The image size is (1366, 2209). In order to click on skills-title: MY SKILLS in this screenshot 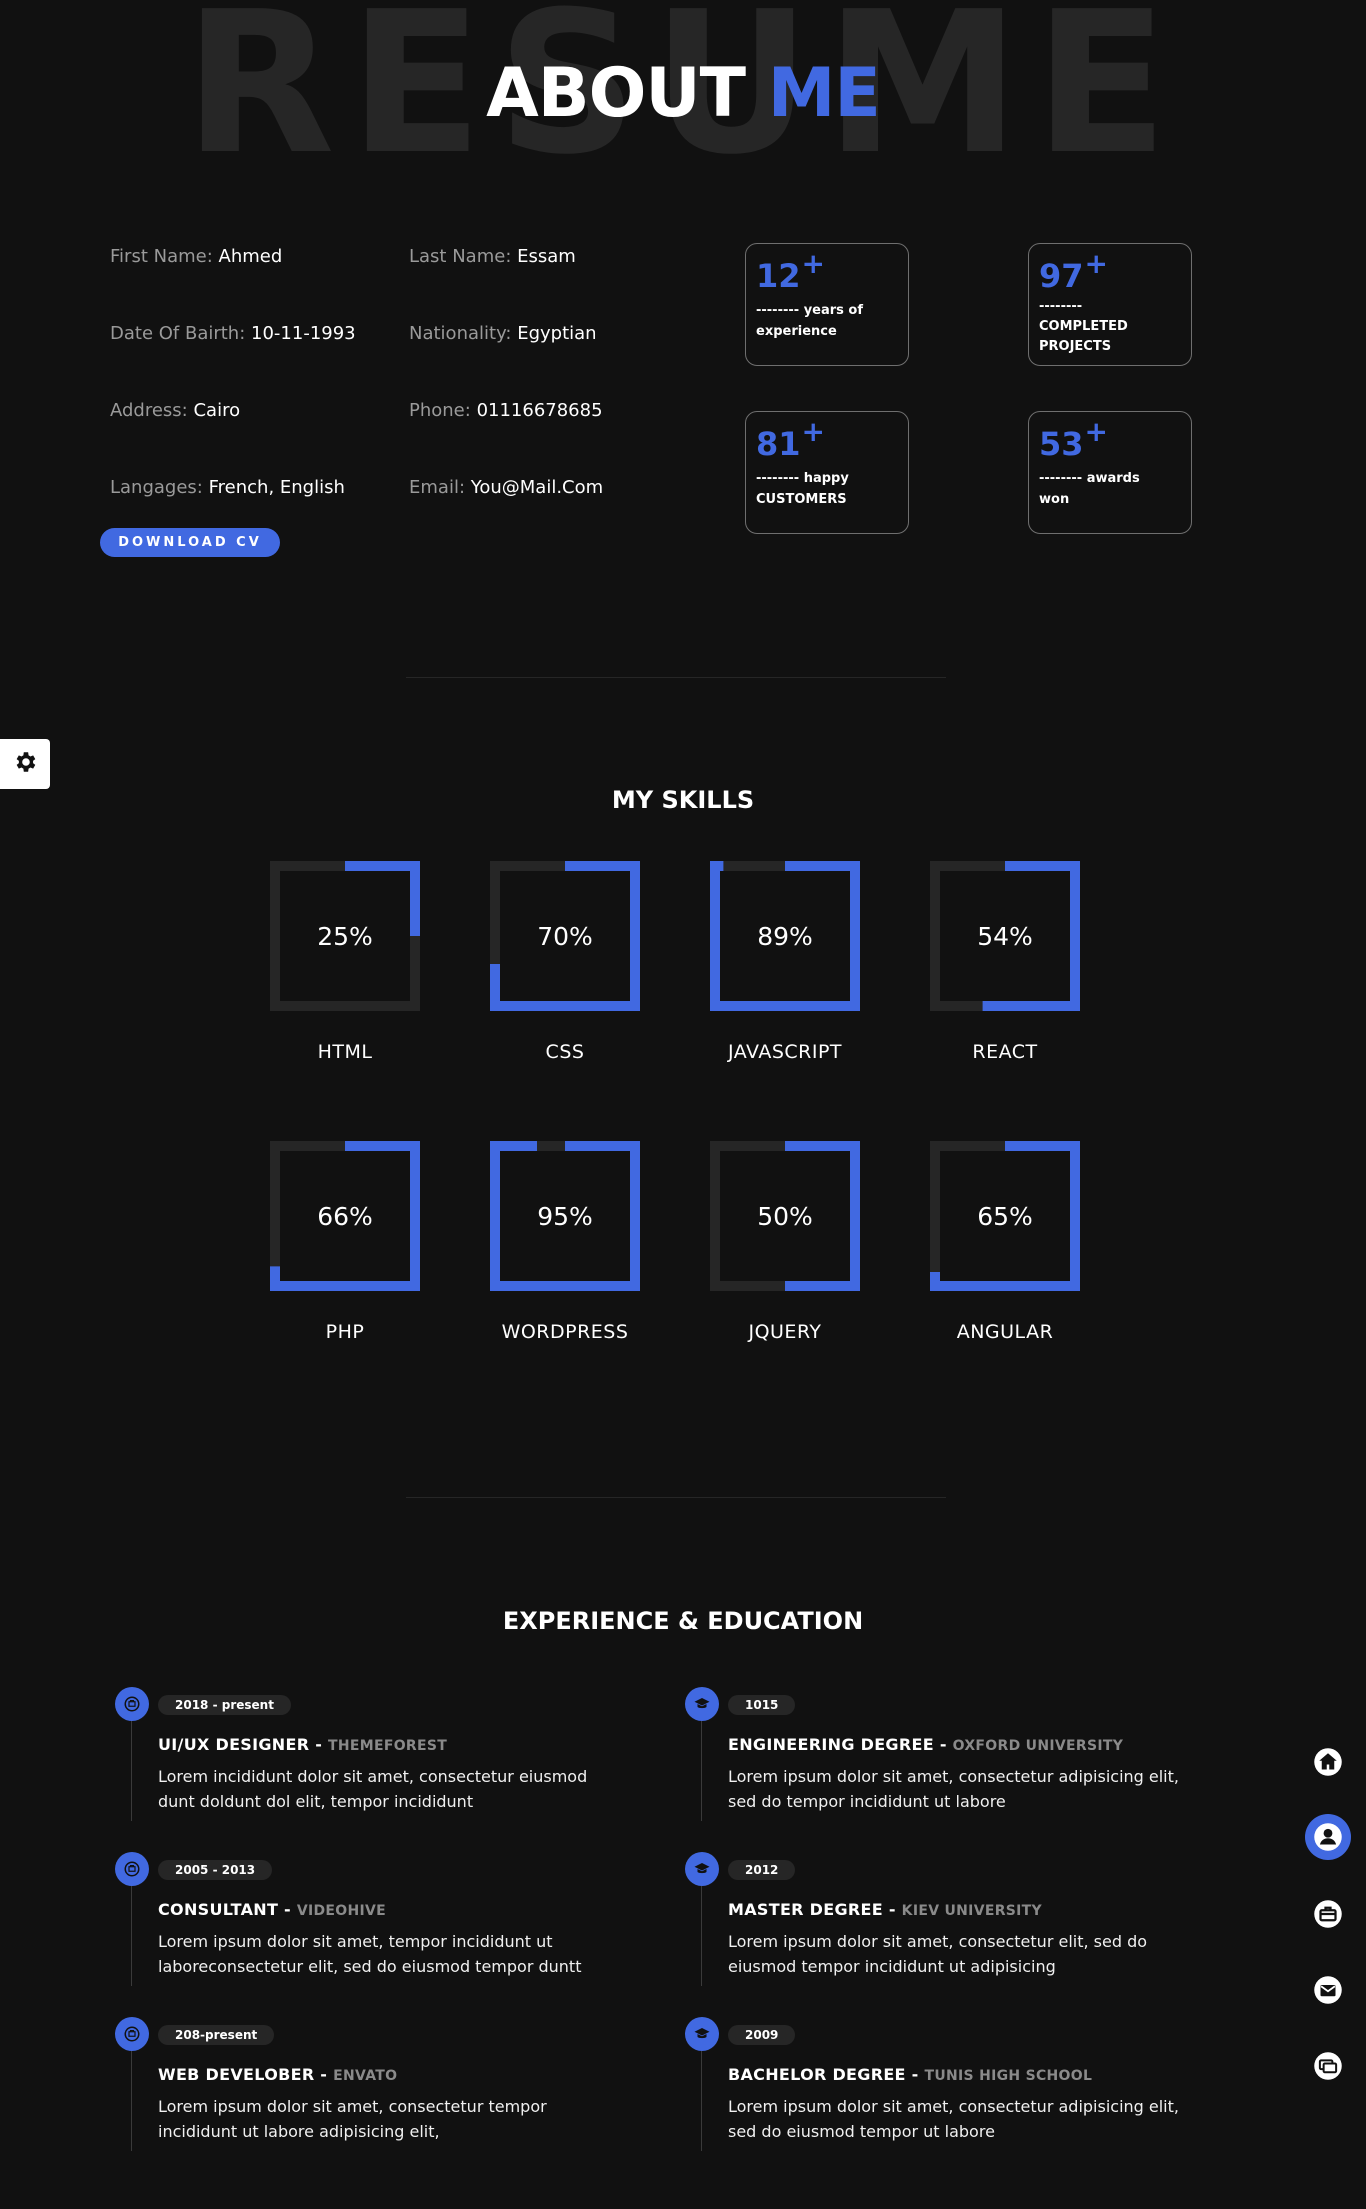, I will do `click(683, 800)`.